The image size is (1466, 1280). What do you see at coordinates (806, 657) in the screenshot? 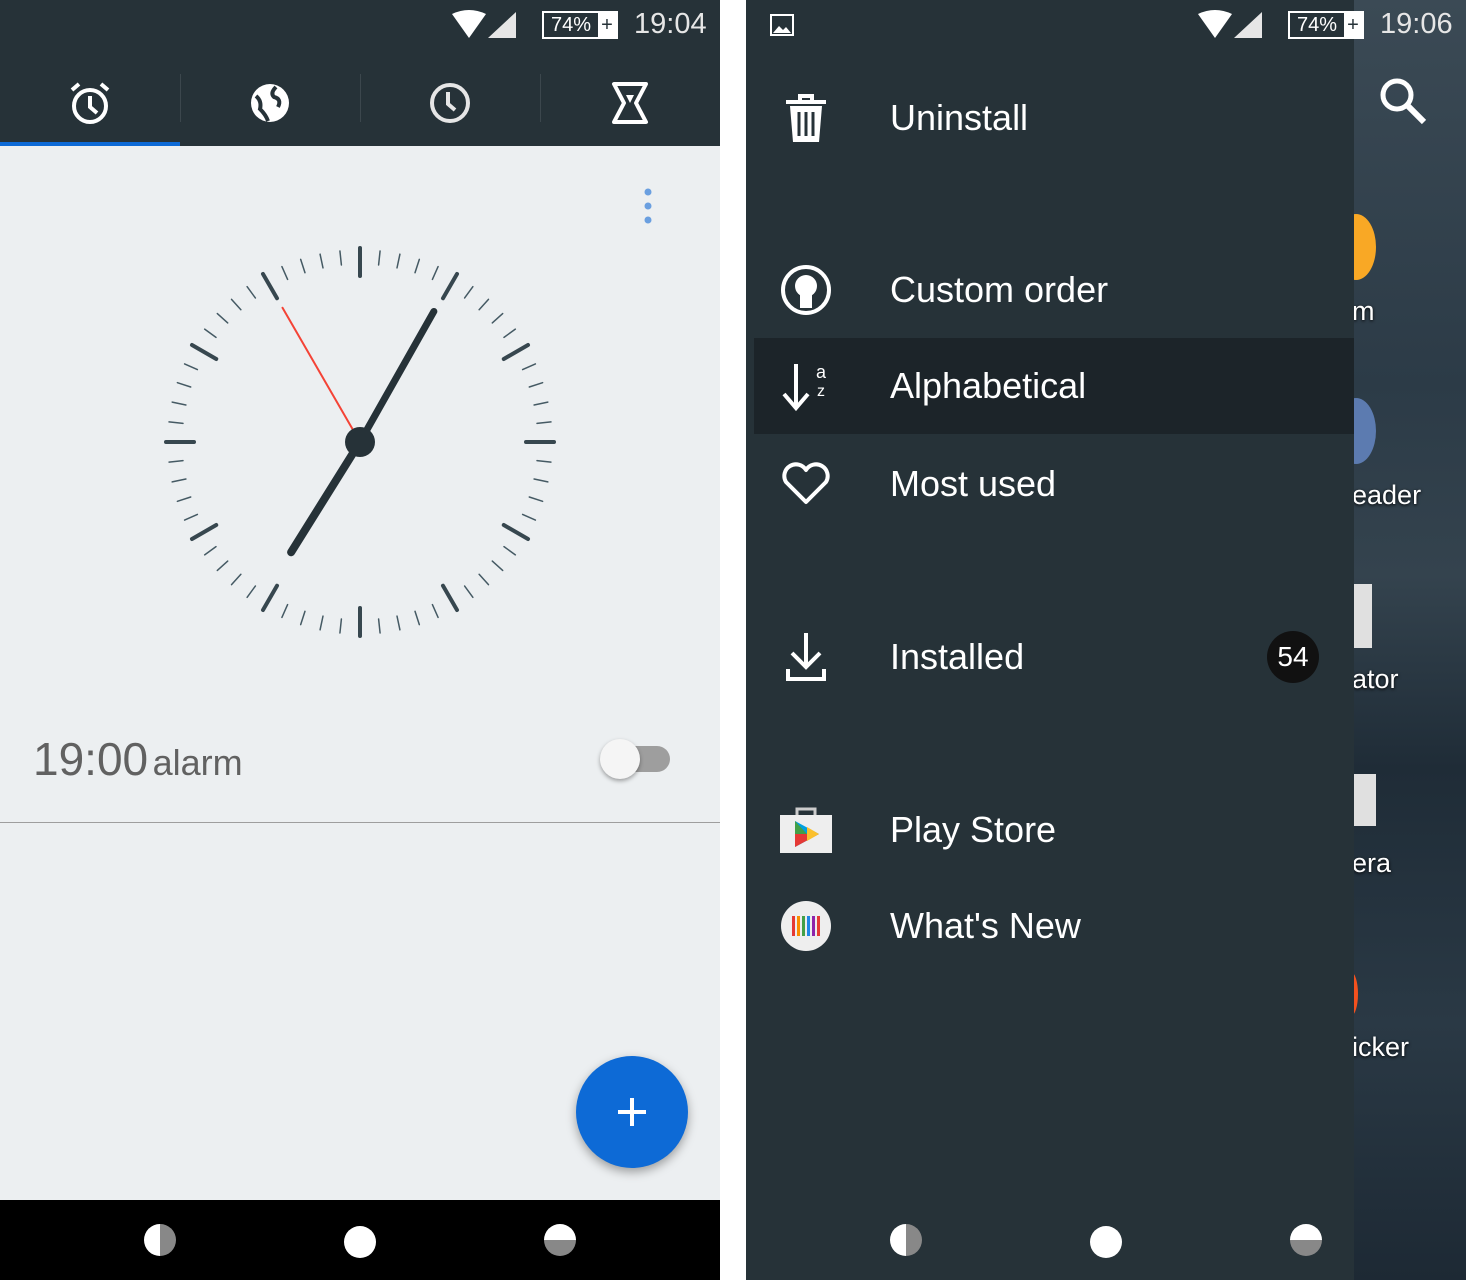
I see `download-icon` at bounding box center [806, 657].